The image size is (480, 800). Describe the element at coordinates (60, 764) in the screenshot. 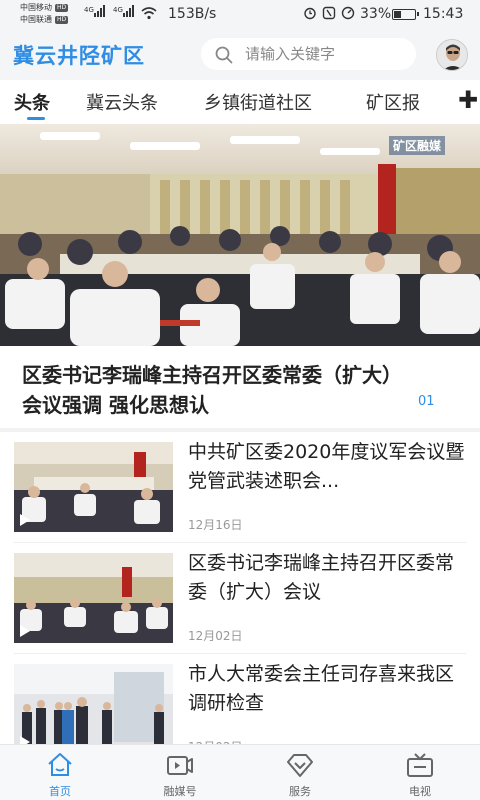

I see `home-icon` at that location.